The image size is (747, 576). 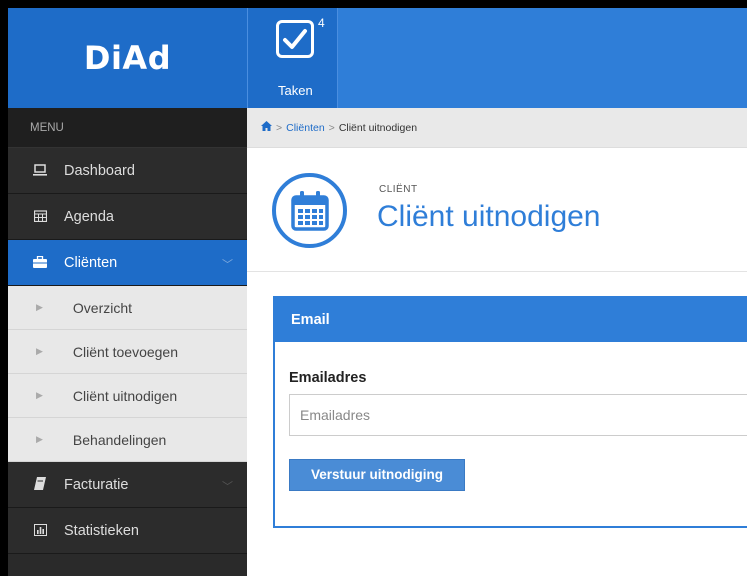 I want to click on sidebar-item-label: Statistieken, so click(x=101, y=530).